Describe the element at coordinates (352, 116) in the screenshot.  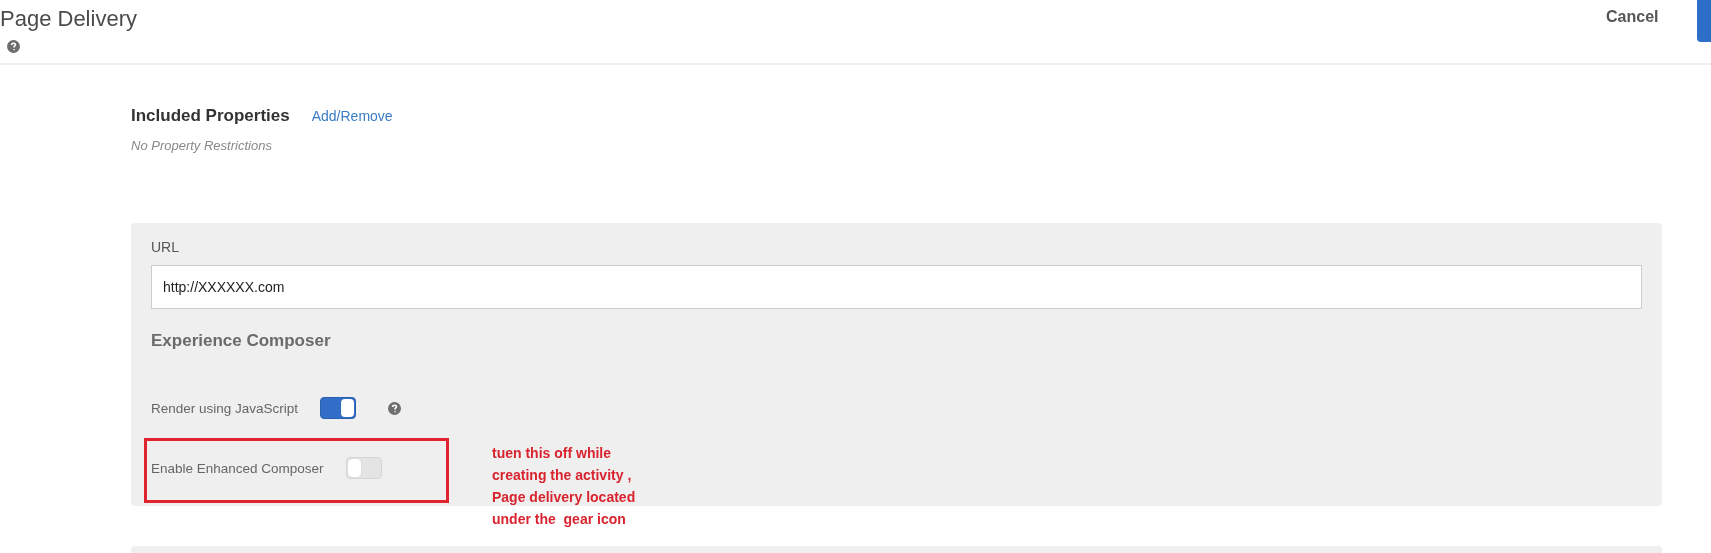
I see `add-remove-link: Add/Remove` at that location.